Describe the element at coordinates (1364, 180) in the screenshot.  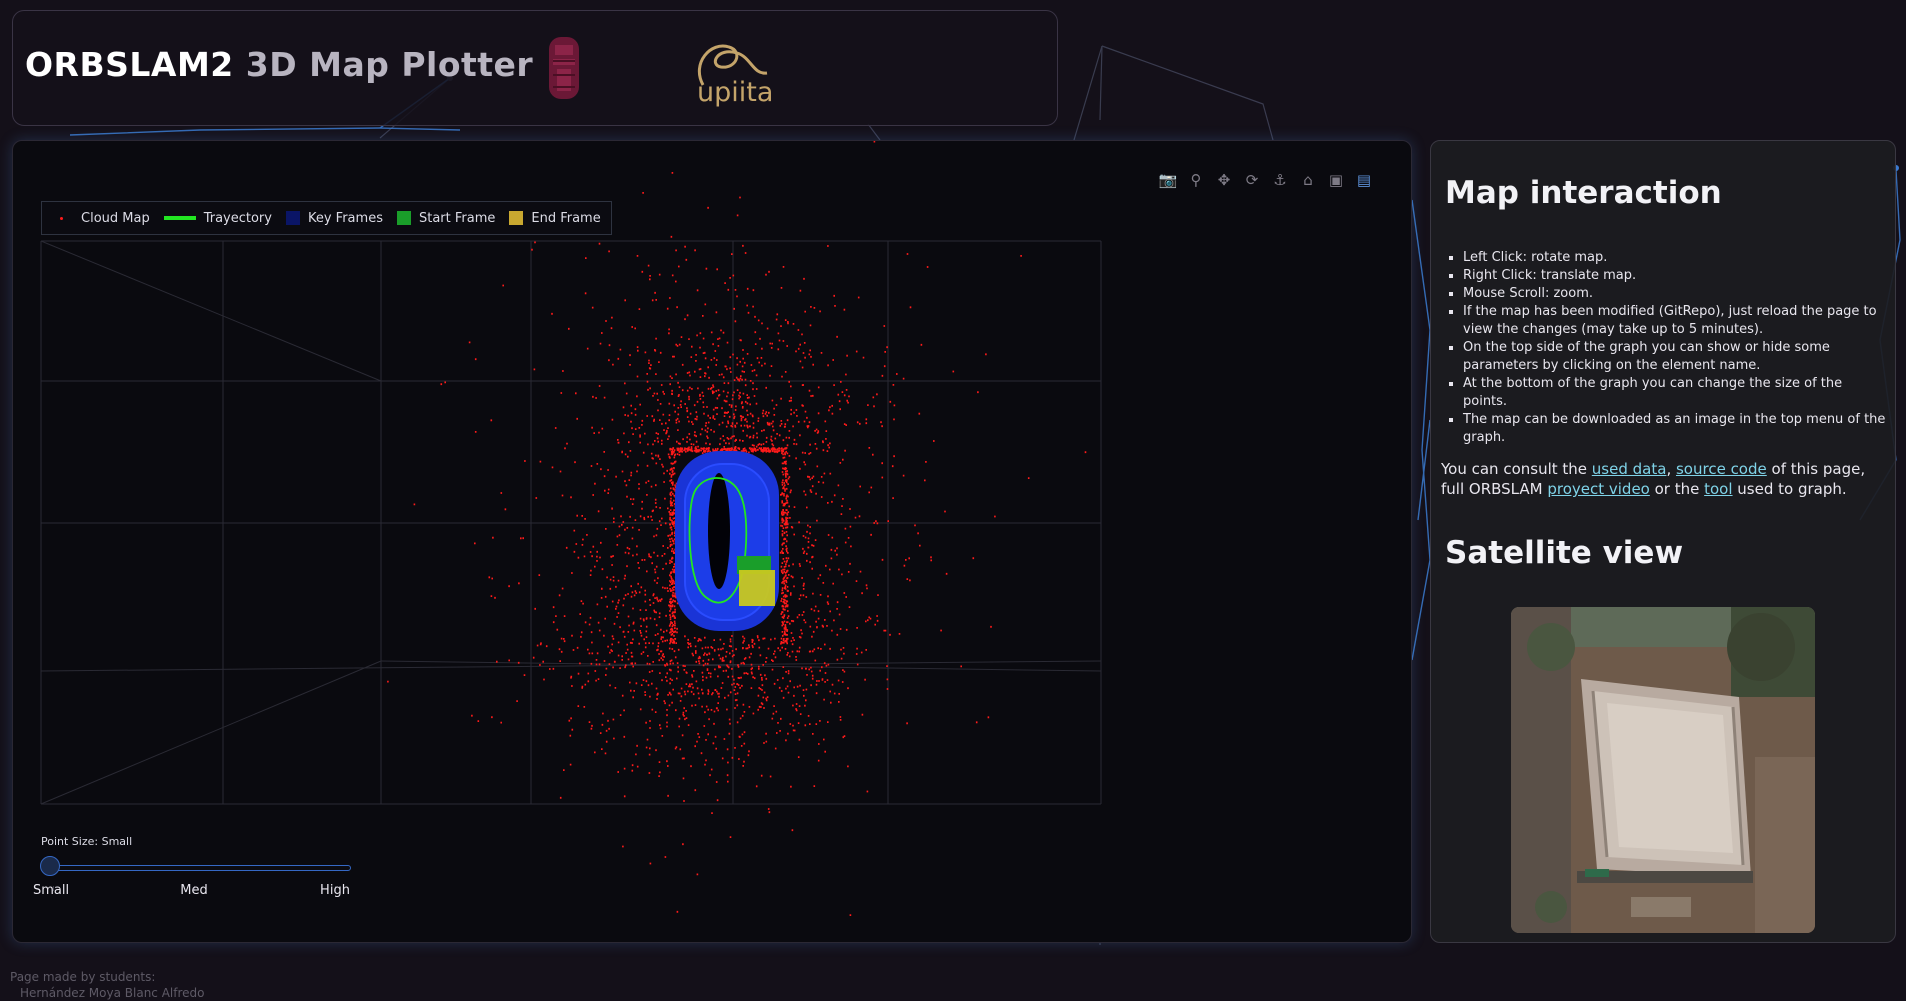
I see `plotly-logo-icon: ▤` at that location.